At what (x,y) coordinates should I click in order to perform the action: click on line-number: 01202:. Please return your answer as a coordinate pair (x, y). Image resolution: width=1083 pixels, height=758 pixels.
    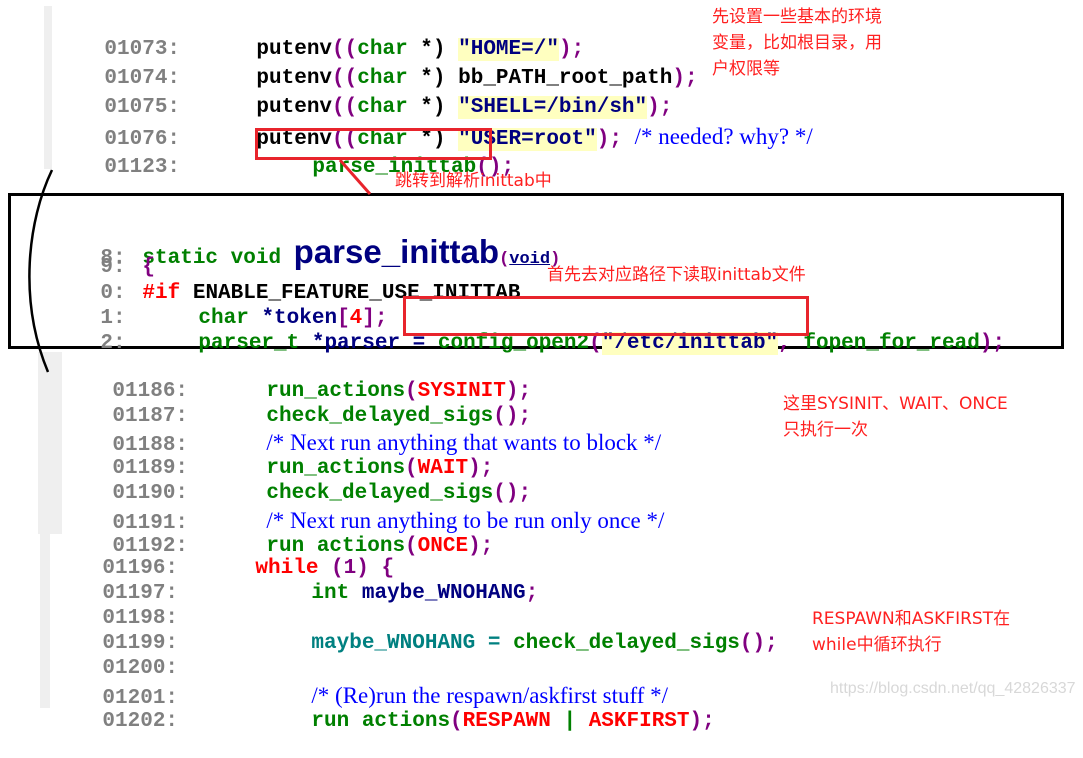
    Looking at the image, I should click on (140, 721).